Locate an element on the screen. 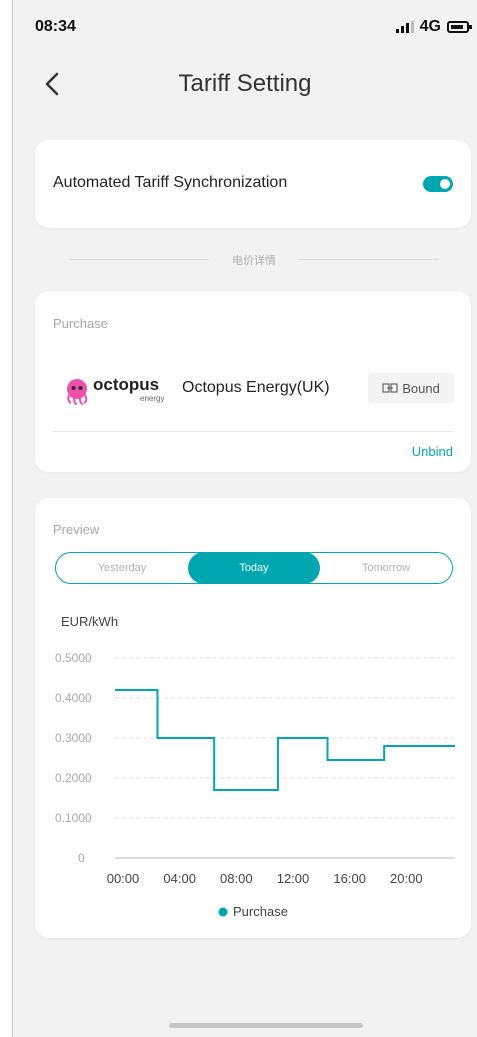 The width and height of the screenshot is (477, 1037). series-line-purchase is located at coordinates (285, 740).